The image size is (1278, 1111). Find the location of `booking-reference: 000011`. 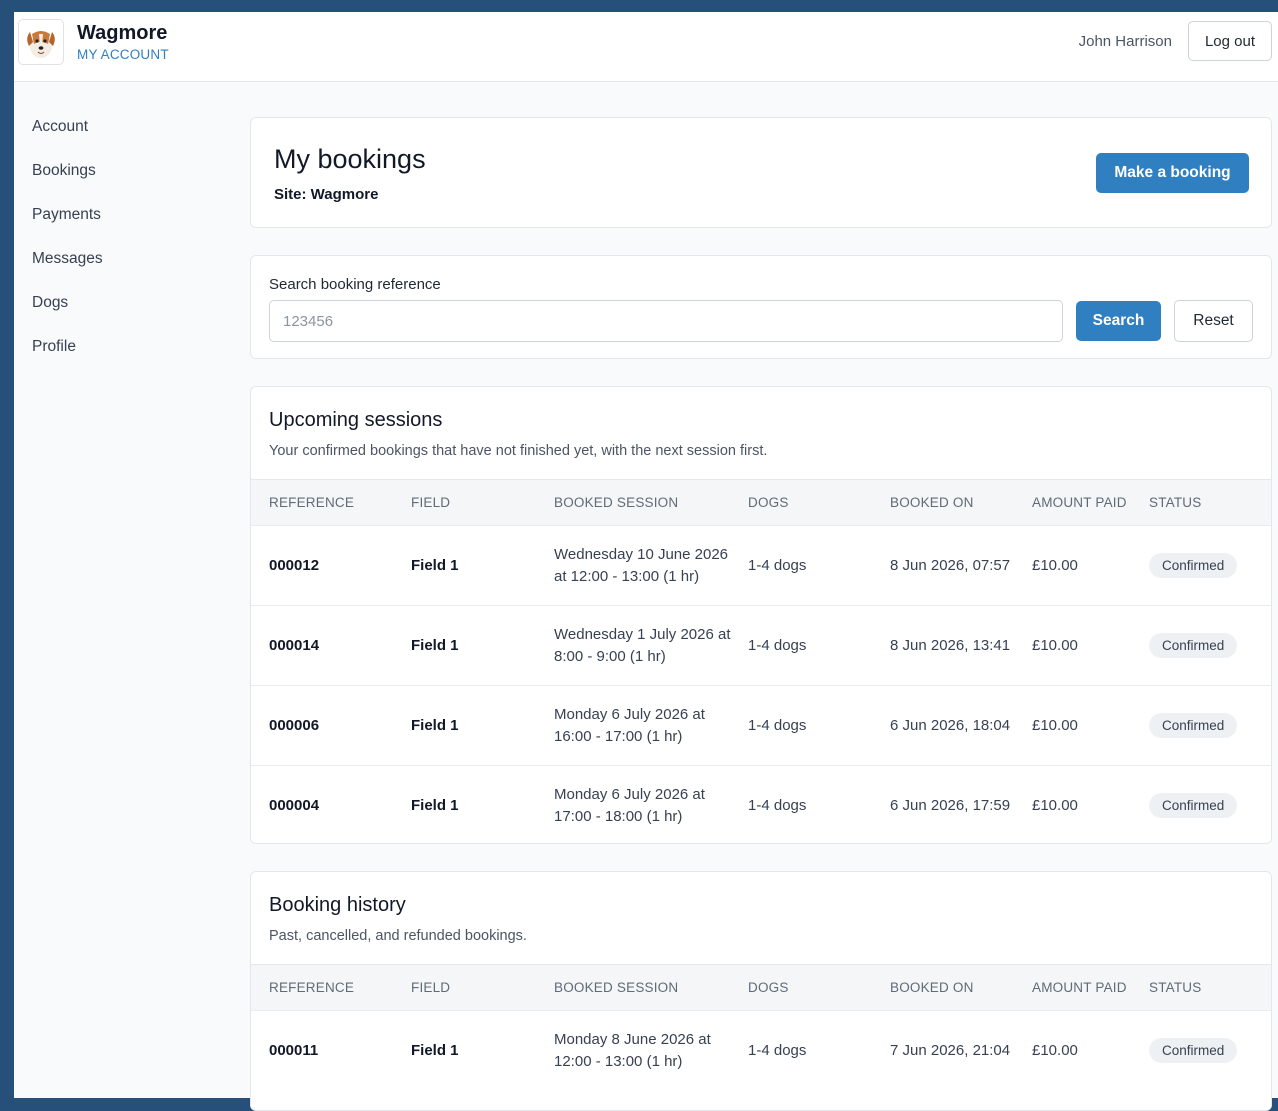

booking-reference: 000011 is located at coordinates (331, 1051).